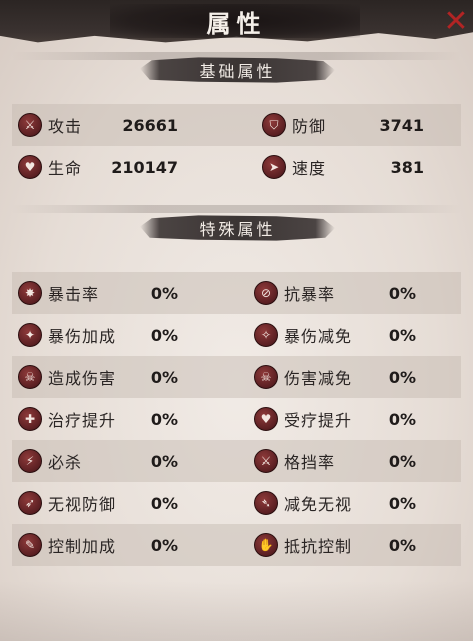 The height and width of the screenshot is (641, 473). Describe the element at coordinates (266, 545) in the screenshot. I see `control-resist-icon: ✋` at that location.